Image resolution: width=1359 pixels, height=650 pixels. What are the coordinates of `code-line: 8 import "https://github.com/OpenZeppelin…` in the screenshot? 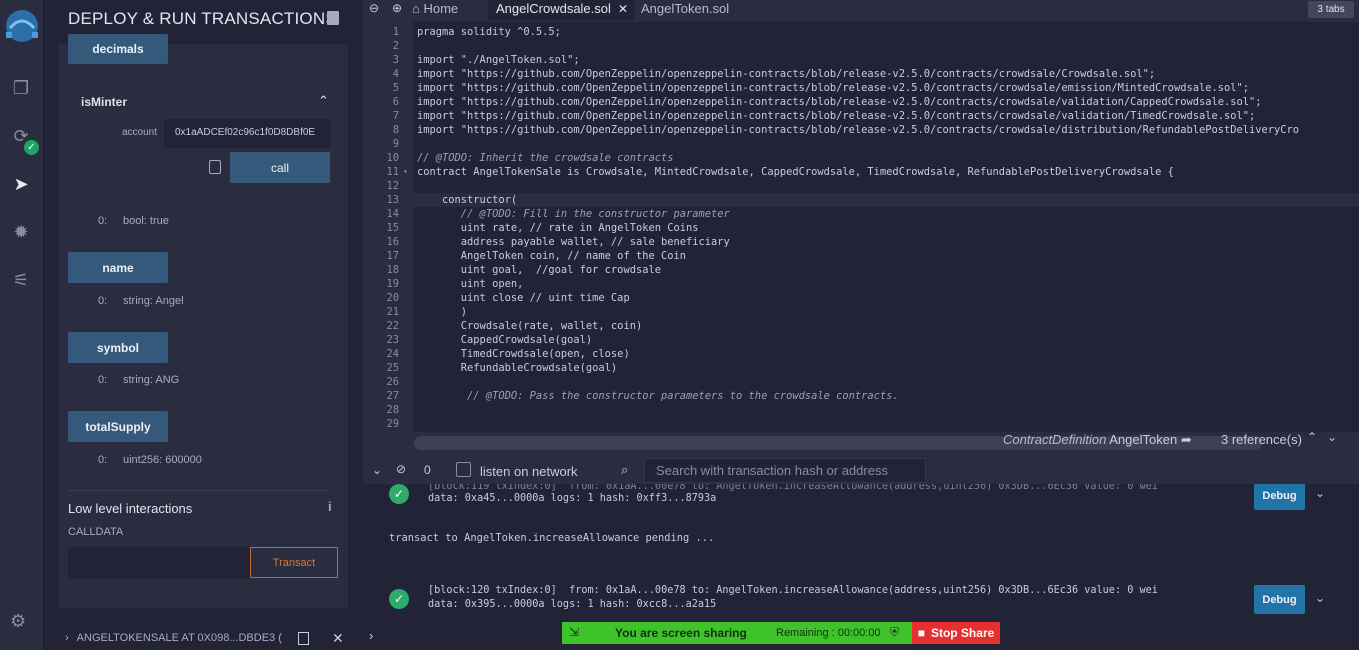 It's located at (861, 130).